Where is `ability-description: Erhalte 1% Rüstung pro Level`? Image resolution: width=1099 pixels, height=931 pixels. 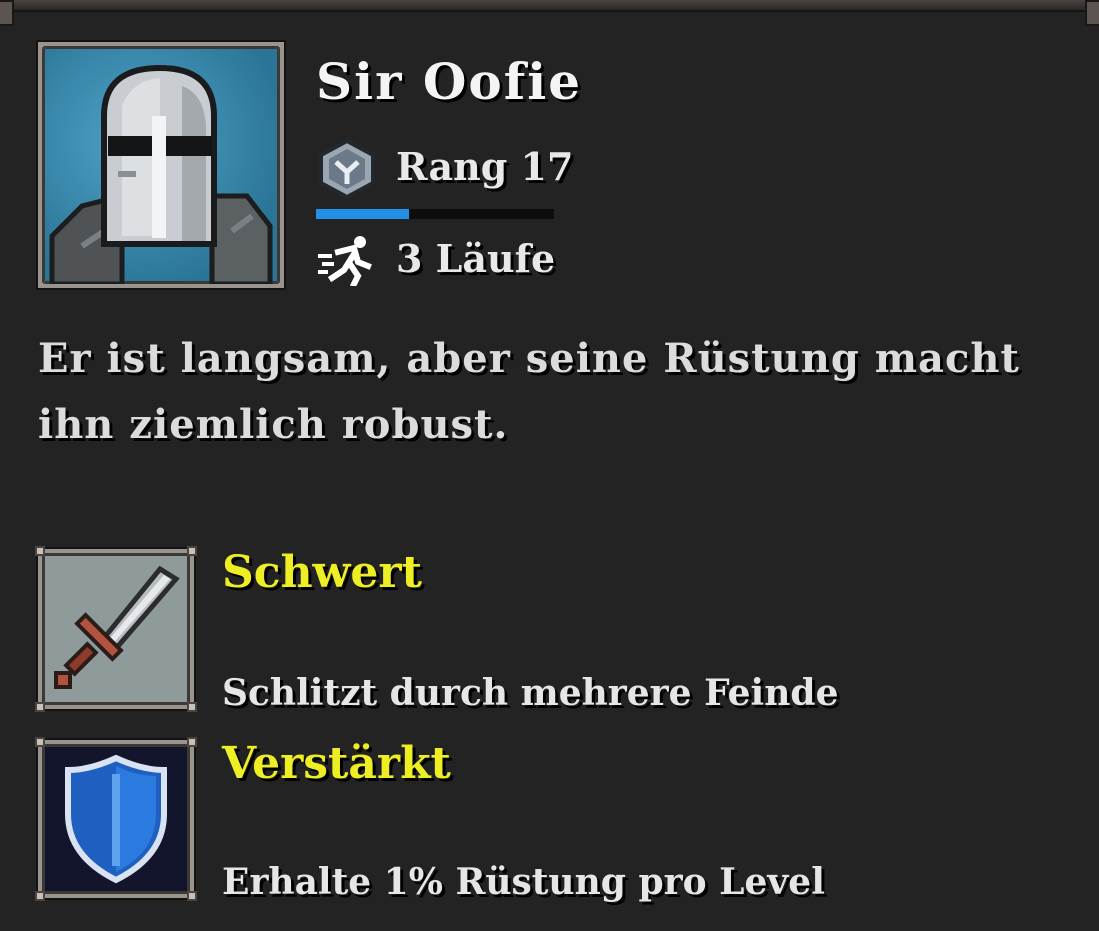 ability-description: Erhalte 1% Rüstung pro Level is located at coordinates (523, 882).